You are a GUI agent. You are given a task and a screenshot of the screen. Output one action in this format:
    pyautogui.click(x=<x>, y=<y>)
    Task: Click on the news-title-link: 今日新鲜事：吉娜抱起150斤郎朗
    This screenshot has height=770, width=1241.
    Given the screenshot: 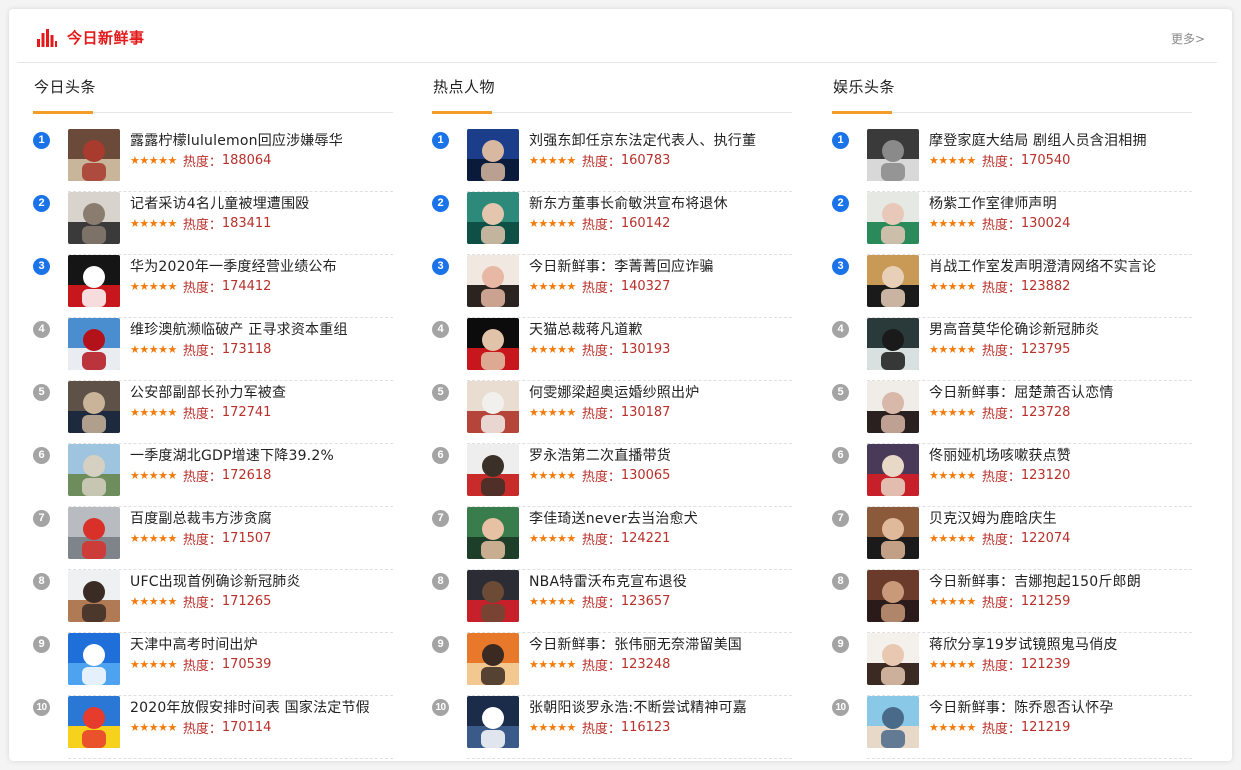 What is the action you would take?
    pyautogui.click(x=1035, y=581)
    